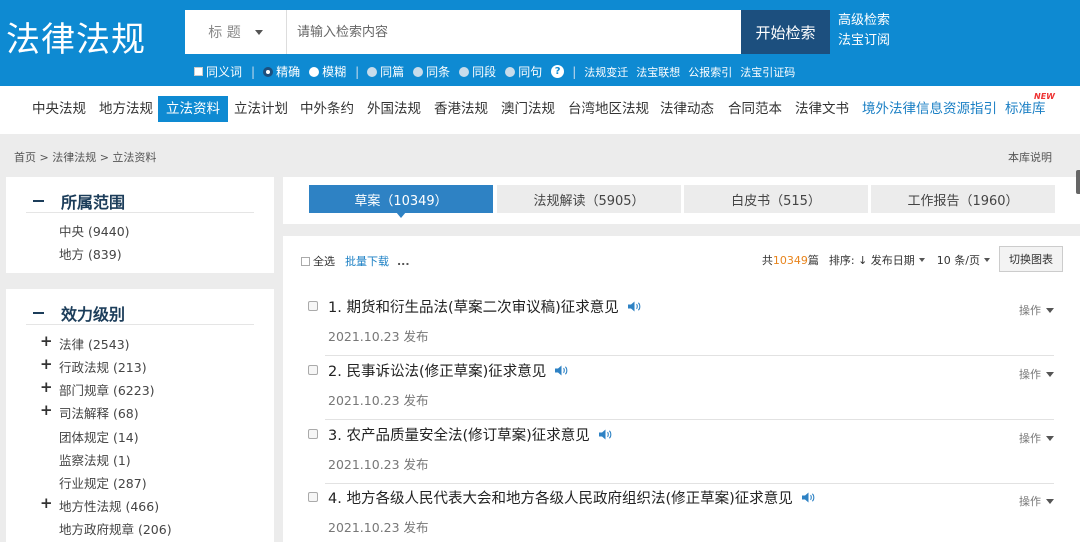 The image size is (1080, 542). I want to click on site-logo: 法律法规, so click(76, 36).